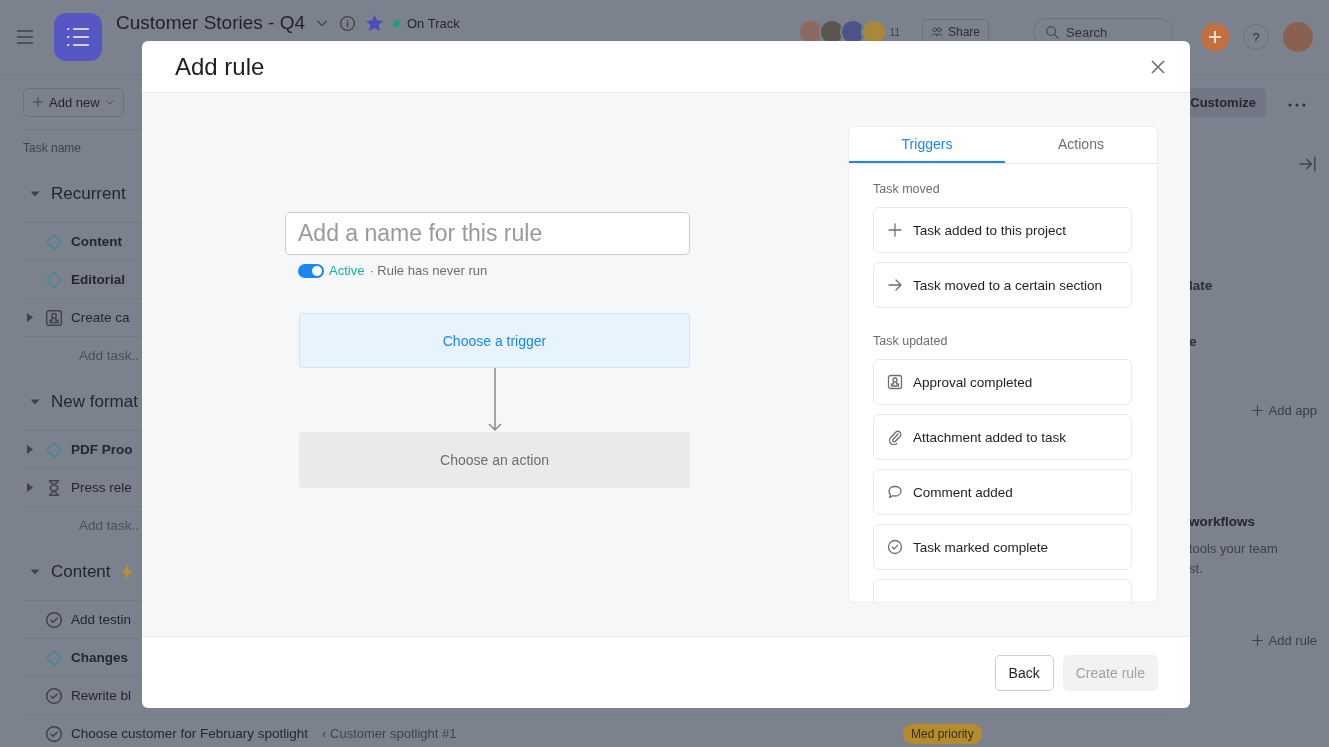 This screenshot has width=1329, height=747. What do you see at coordinates (81, 572) in the screenshot?
I see `section-title: Content` at bounding box center [81, 572].